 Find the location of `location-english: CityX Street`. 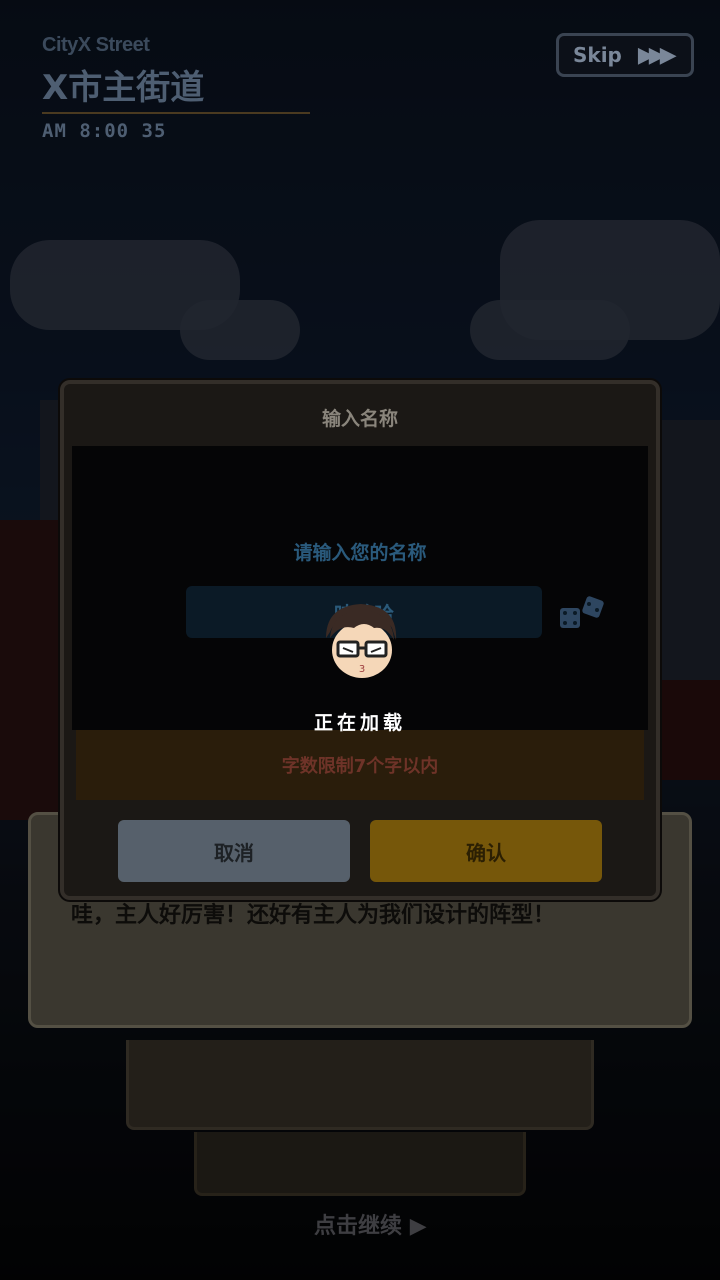

location-english: CityX Street is located at coordinates (96, 45).